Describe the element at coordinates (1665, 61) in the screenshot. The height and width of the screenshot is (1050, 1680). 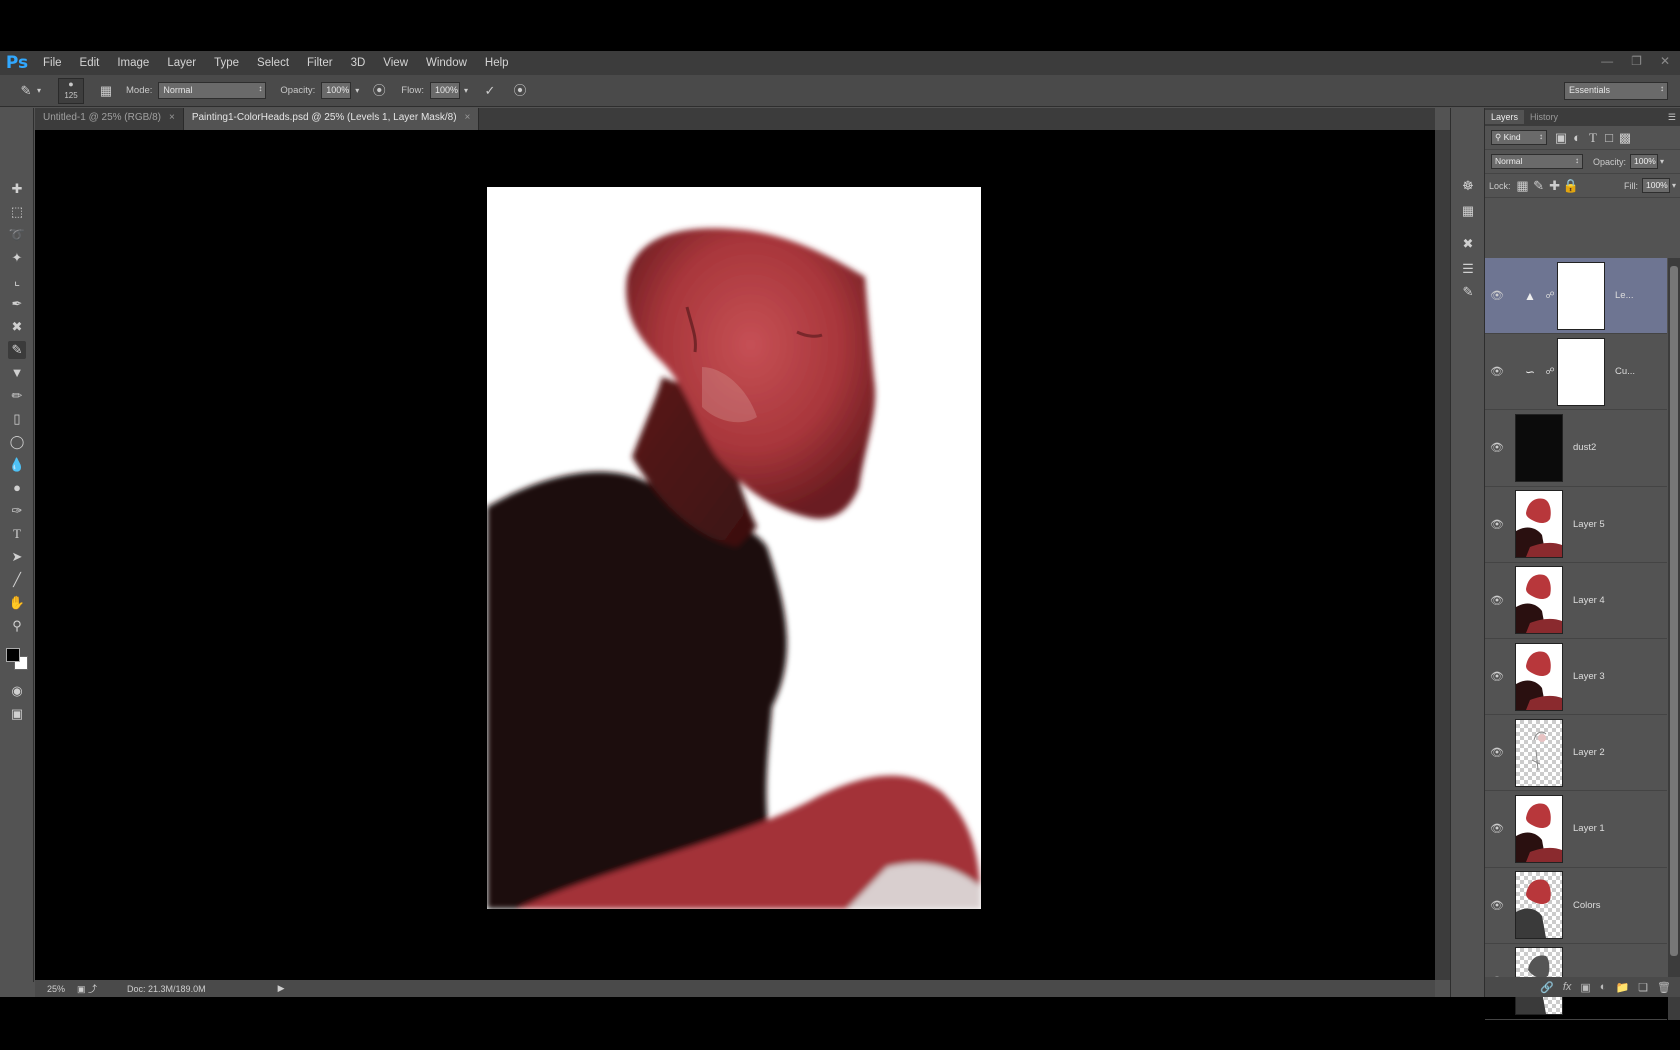
I see `close-icon: ✕` at that location.